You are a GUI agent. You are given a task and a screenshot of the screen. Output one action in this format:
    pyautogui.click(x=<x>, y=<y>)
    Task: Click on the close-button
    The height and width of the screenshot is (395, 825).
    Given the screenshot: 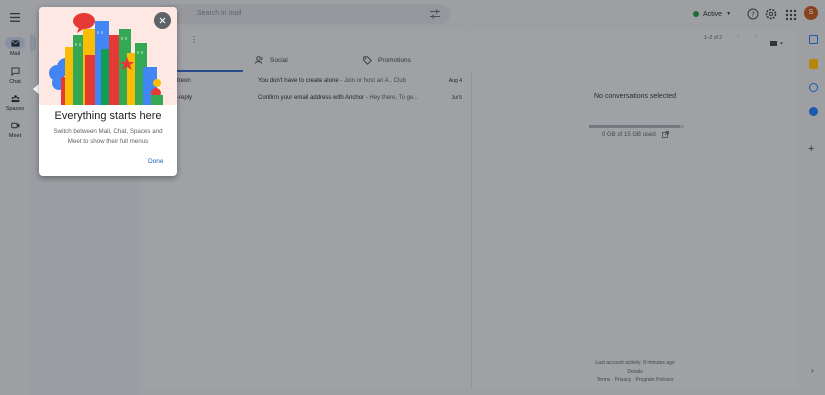 What is the action you would take?
    pyautogui.click(x=162, y=20)
    